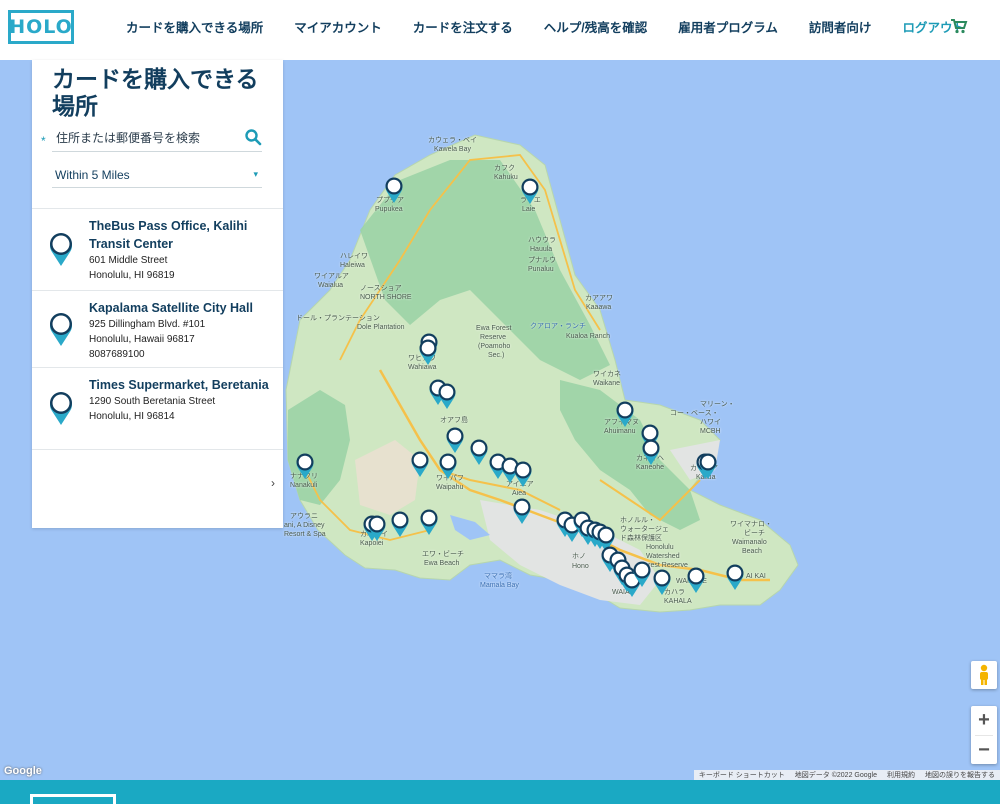 Image resolution: width=1000 pixels, height=804 pixels. I want to click on result-name: Kapalama Satellite City Hall, so click(171, 308).